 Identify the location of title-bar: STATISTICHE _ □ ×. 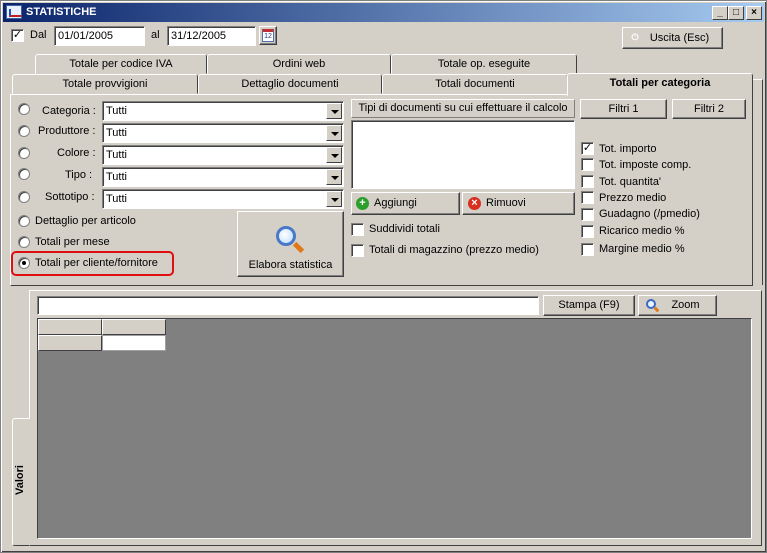
(383, 12).